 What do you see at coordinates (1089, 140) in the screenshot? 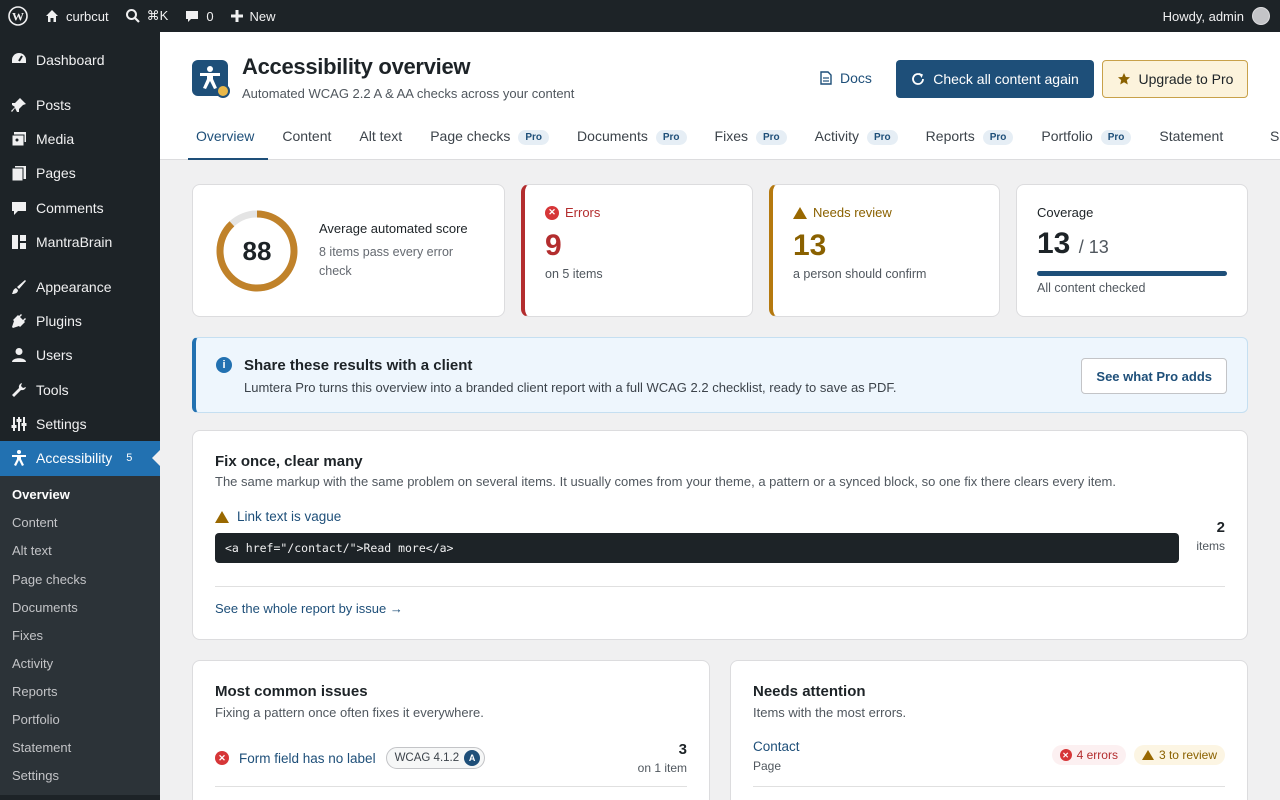
I see `tab-portfolio: Portfolio Pro` at bounding box center [1089, 140].